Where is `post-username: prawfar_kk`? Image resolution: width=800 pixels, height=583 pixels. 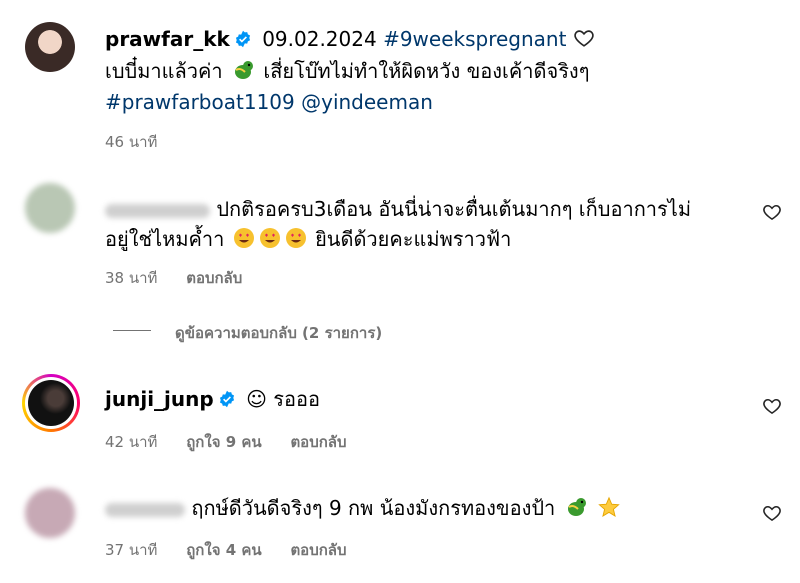
post-username: prawfar_kk is located at coordinates (167, 39).